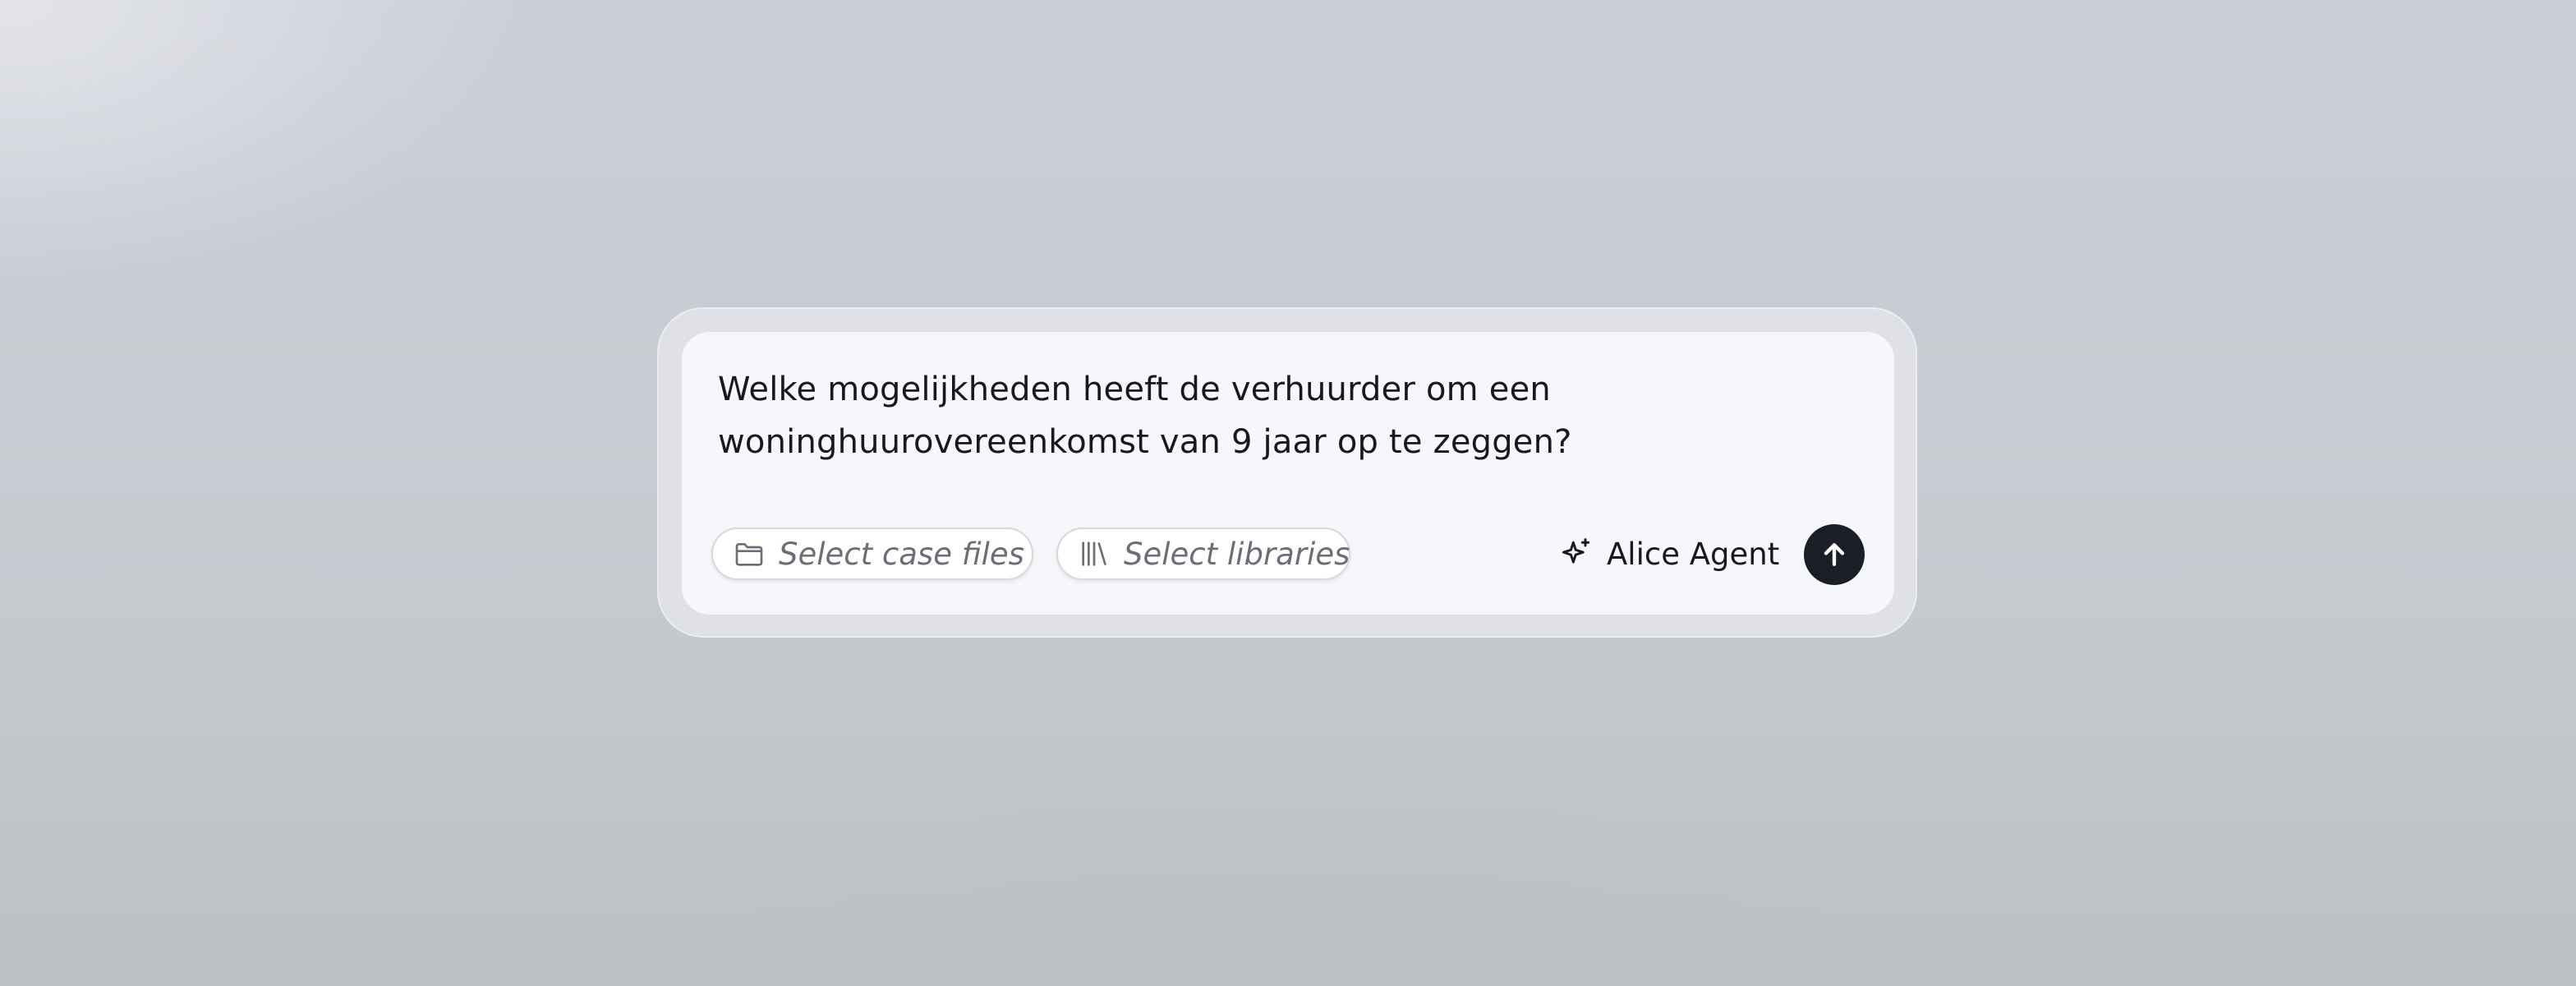 This screenshot has height=986, width=2576. I want to click on agent-selector: Alice Agent, so click(1668, 554).